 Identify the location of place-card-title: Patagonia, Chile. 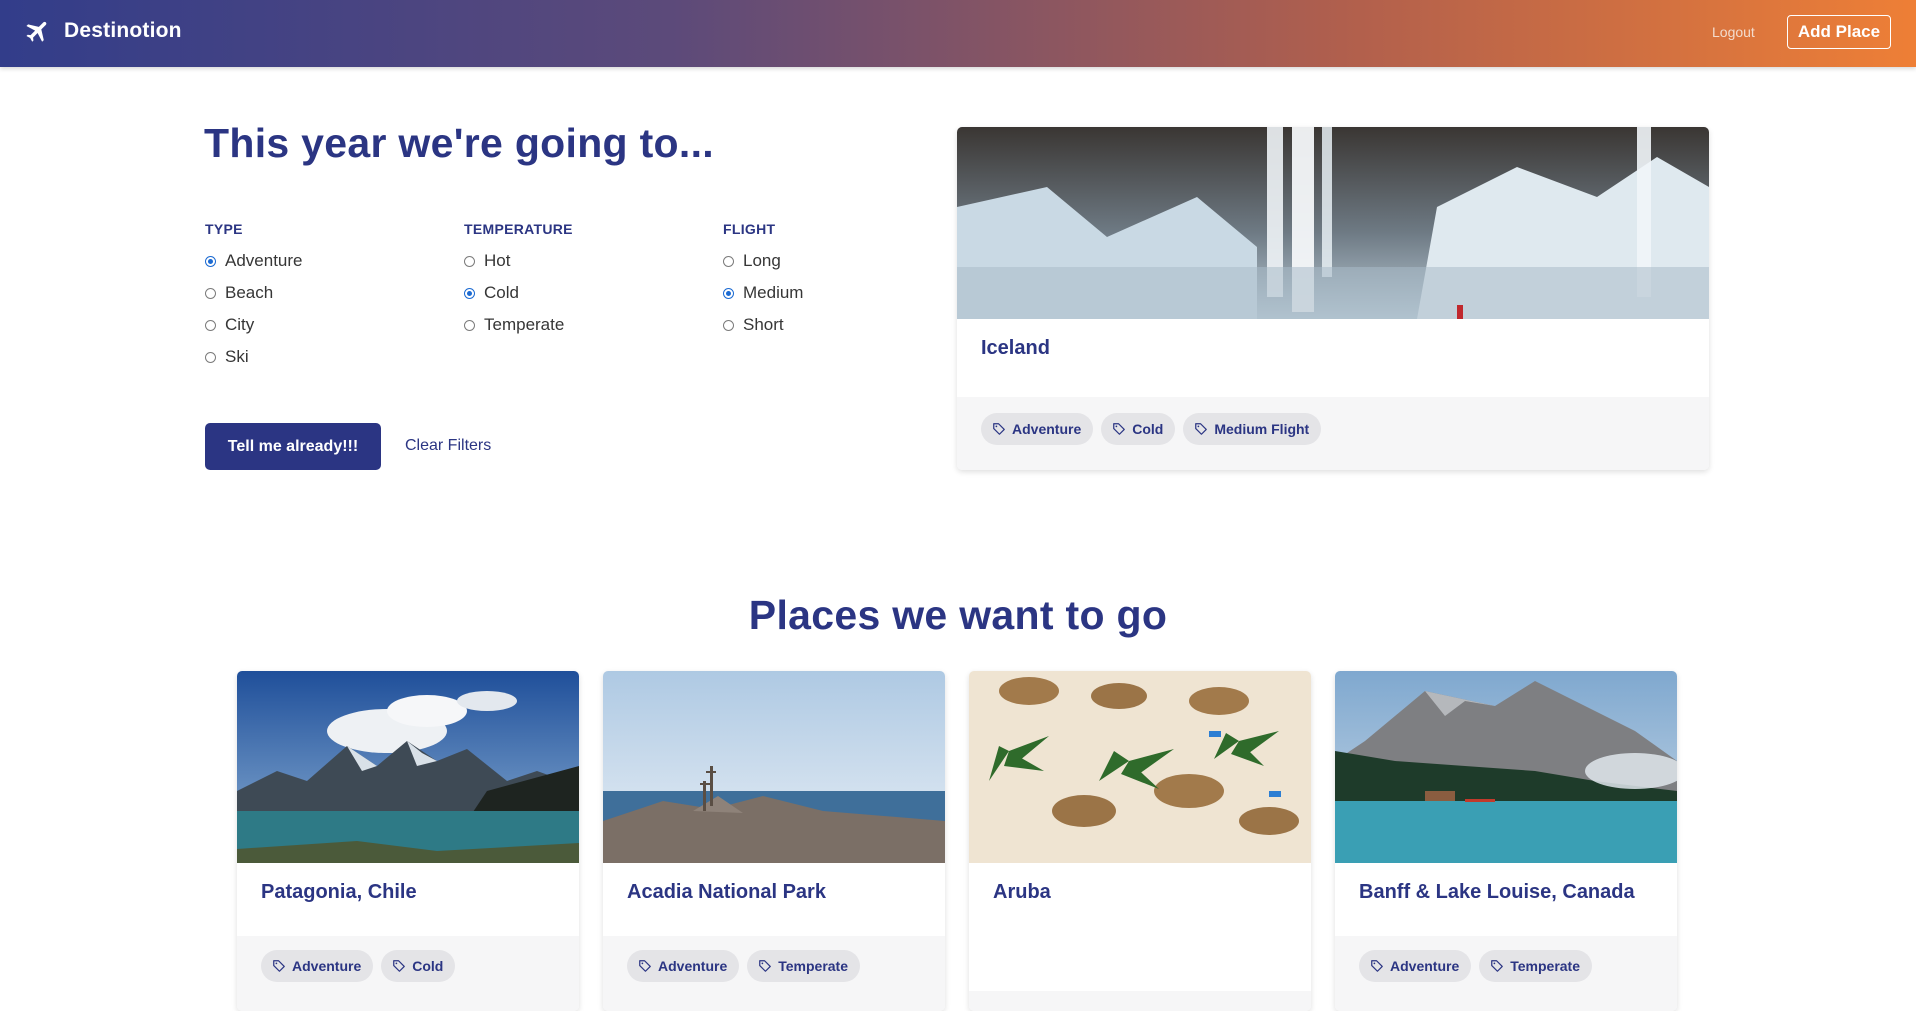
(339, 892).